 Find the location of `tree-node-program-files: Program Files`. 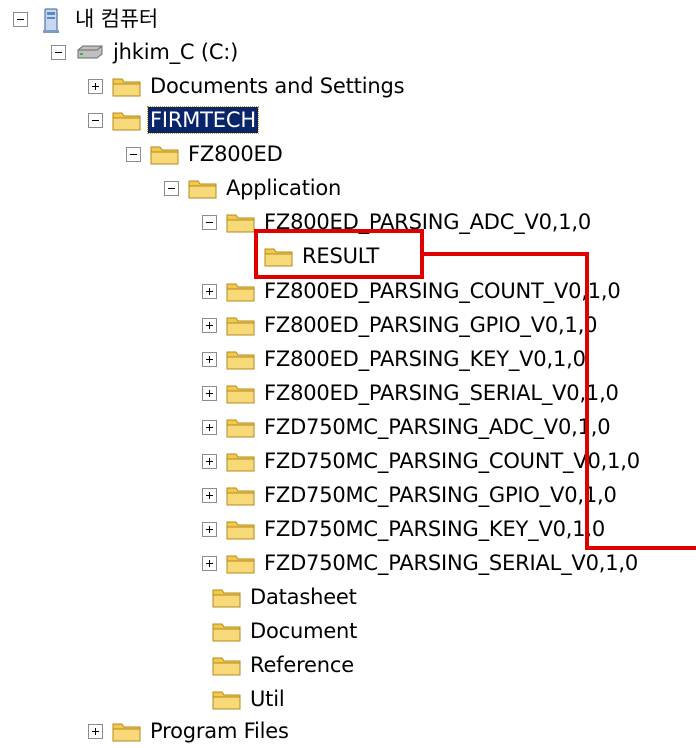

tree-node-program-files: Program Files is located at coordinates (189, 731).